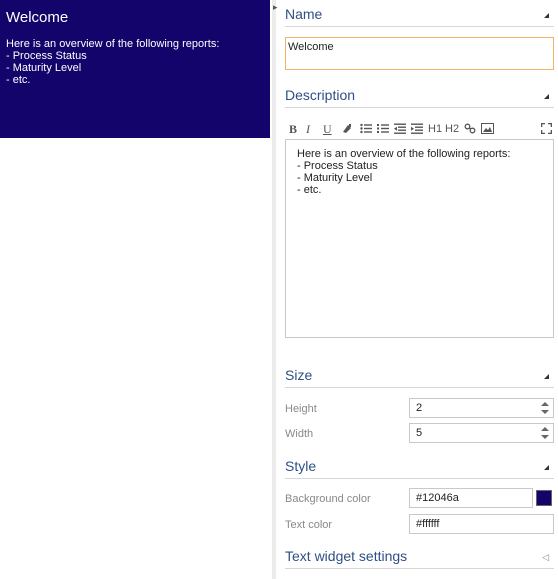 The image size is (558, 579). I want to click on numbered-list-button, so click(383, 129).